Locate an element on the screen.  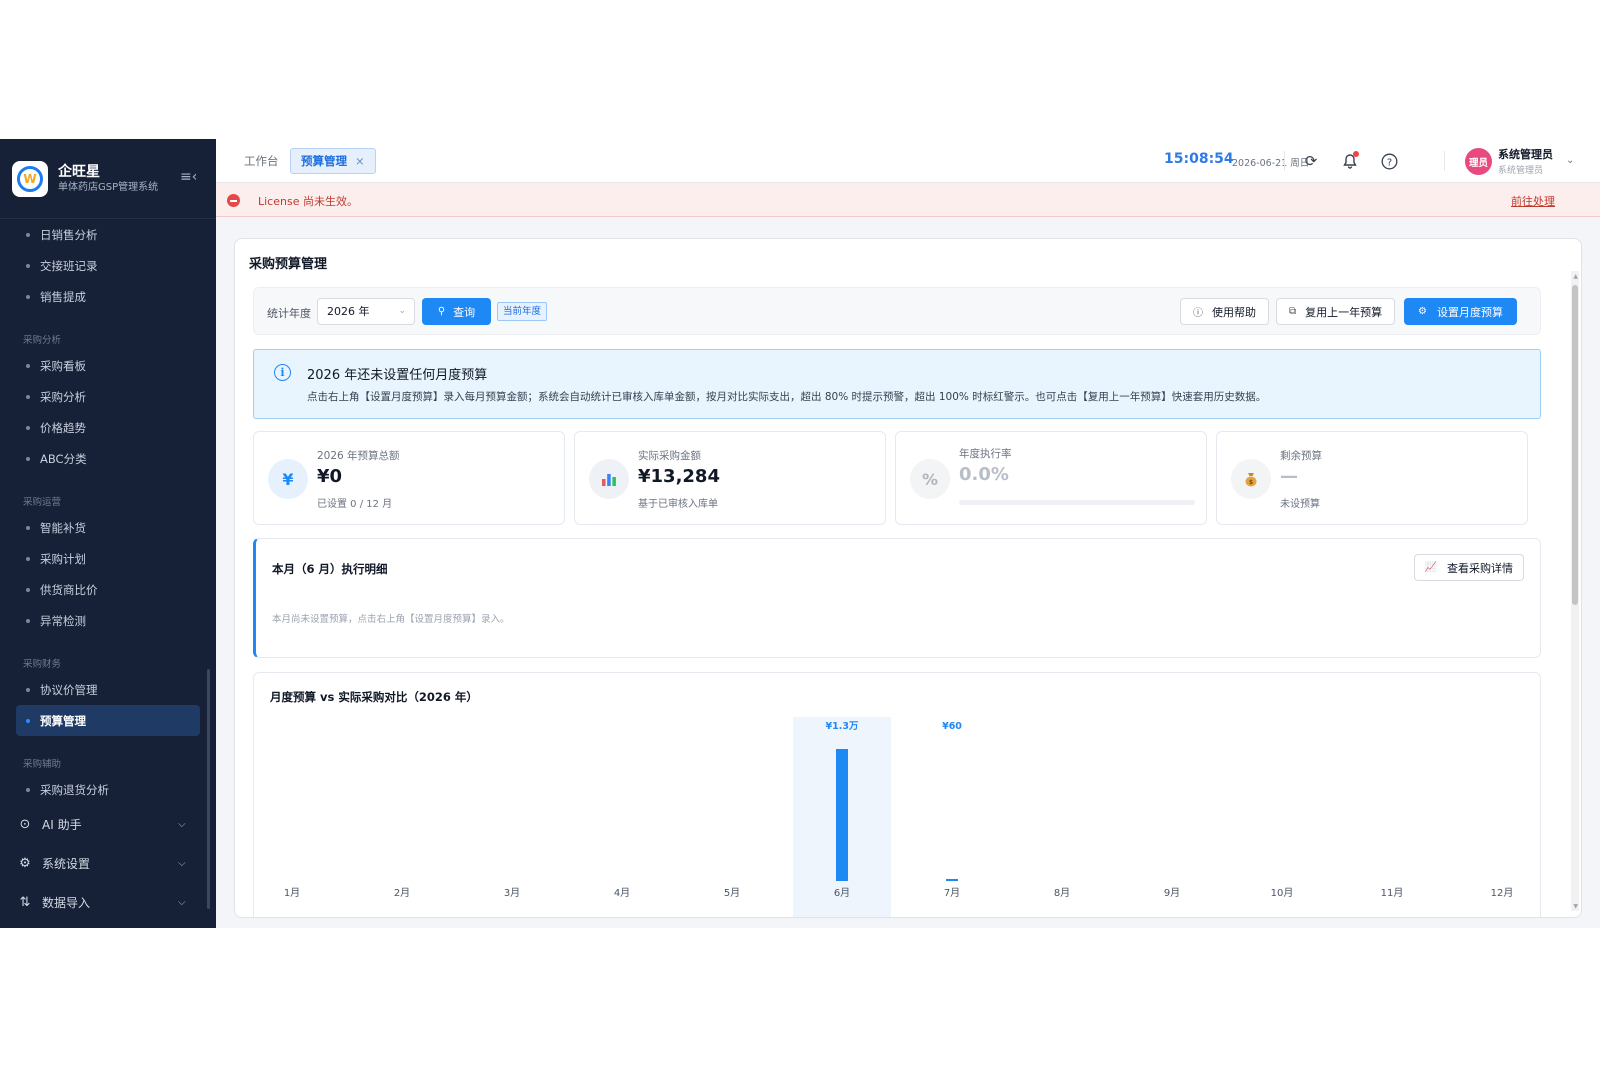
sidebar-top-item: ⇅ 数据导入 ⌵ is located at coordinates (108, 902).